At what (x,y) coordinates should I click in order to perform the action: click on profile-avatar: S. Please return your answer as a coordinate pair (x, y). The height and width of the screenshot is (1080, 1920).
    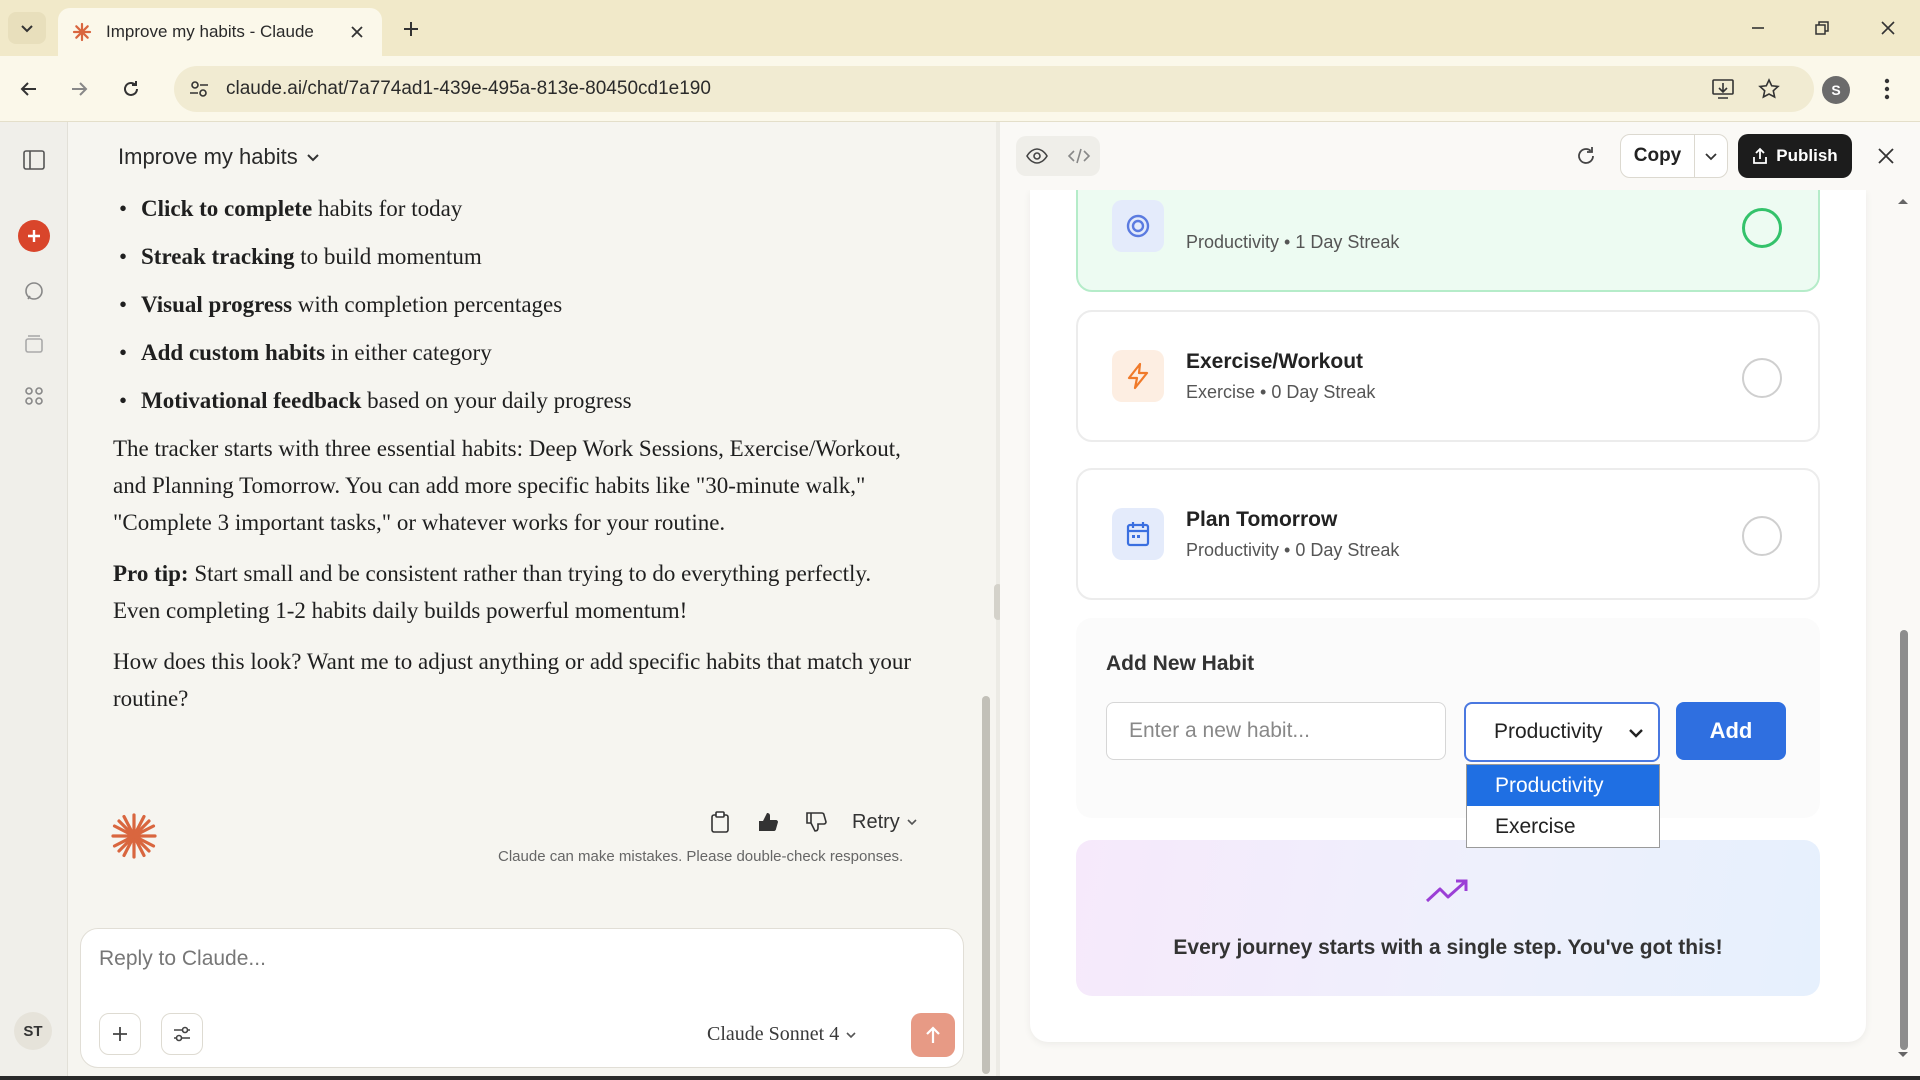
    Looking at the image, I should click on (1836, 90).